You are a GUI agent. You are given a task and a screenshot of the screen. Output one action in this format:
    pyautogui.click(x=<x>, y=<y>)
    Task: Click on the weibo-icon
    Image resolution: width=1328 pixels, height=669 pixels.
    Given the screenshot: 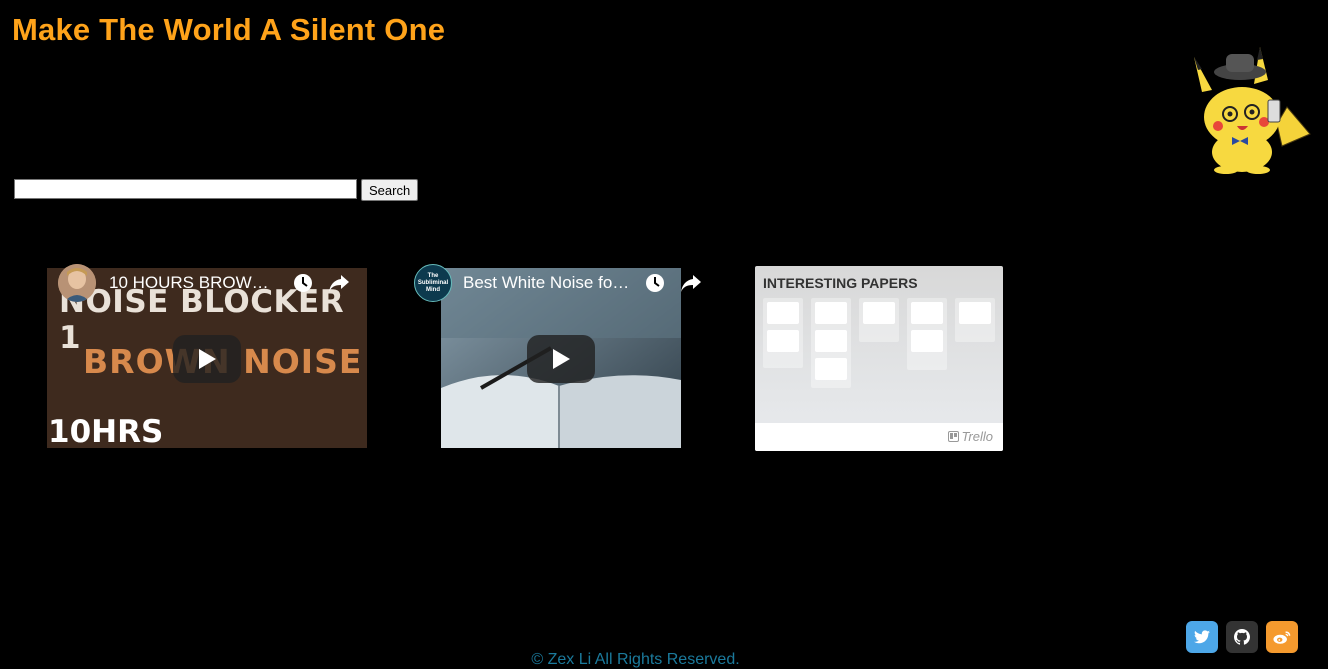 What is the action you would take?
    pyautogui.click(x=1282, y=637)
    